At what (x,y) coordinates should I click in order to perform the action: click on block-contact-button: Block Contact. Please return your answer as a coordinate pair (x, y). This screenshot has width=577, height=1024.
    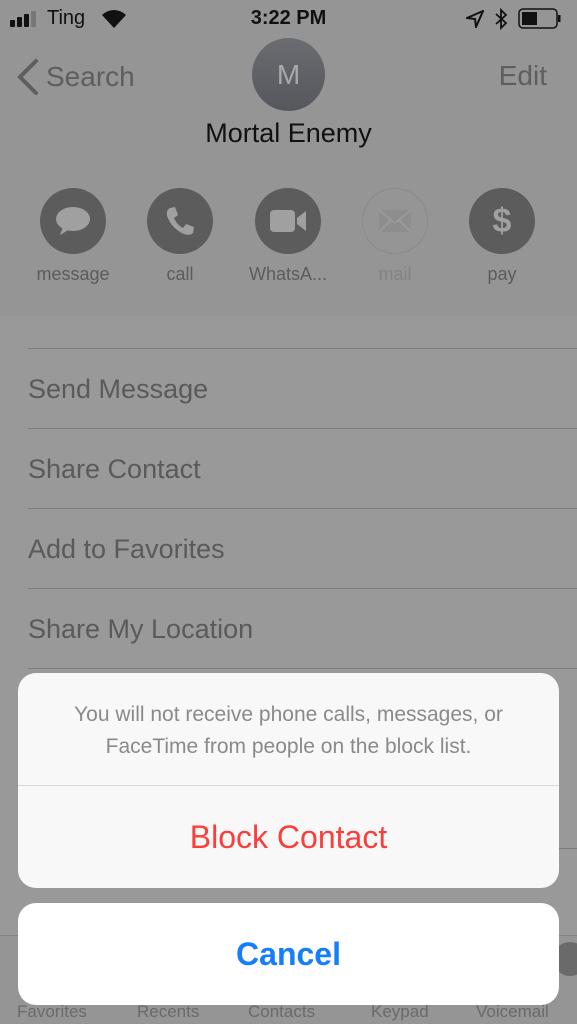
    Looking at the image, I should click on (288, 837).